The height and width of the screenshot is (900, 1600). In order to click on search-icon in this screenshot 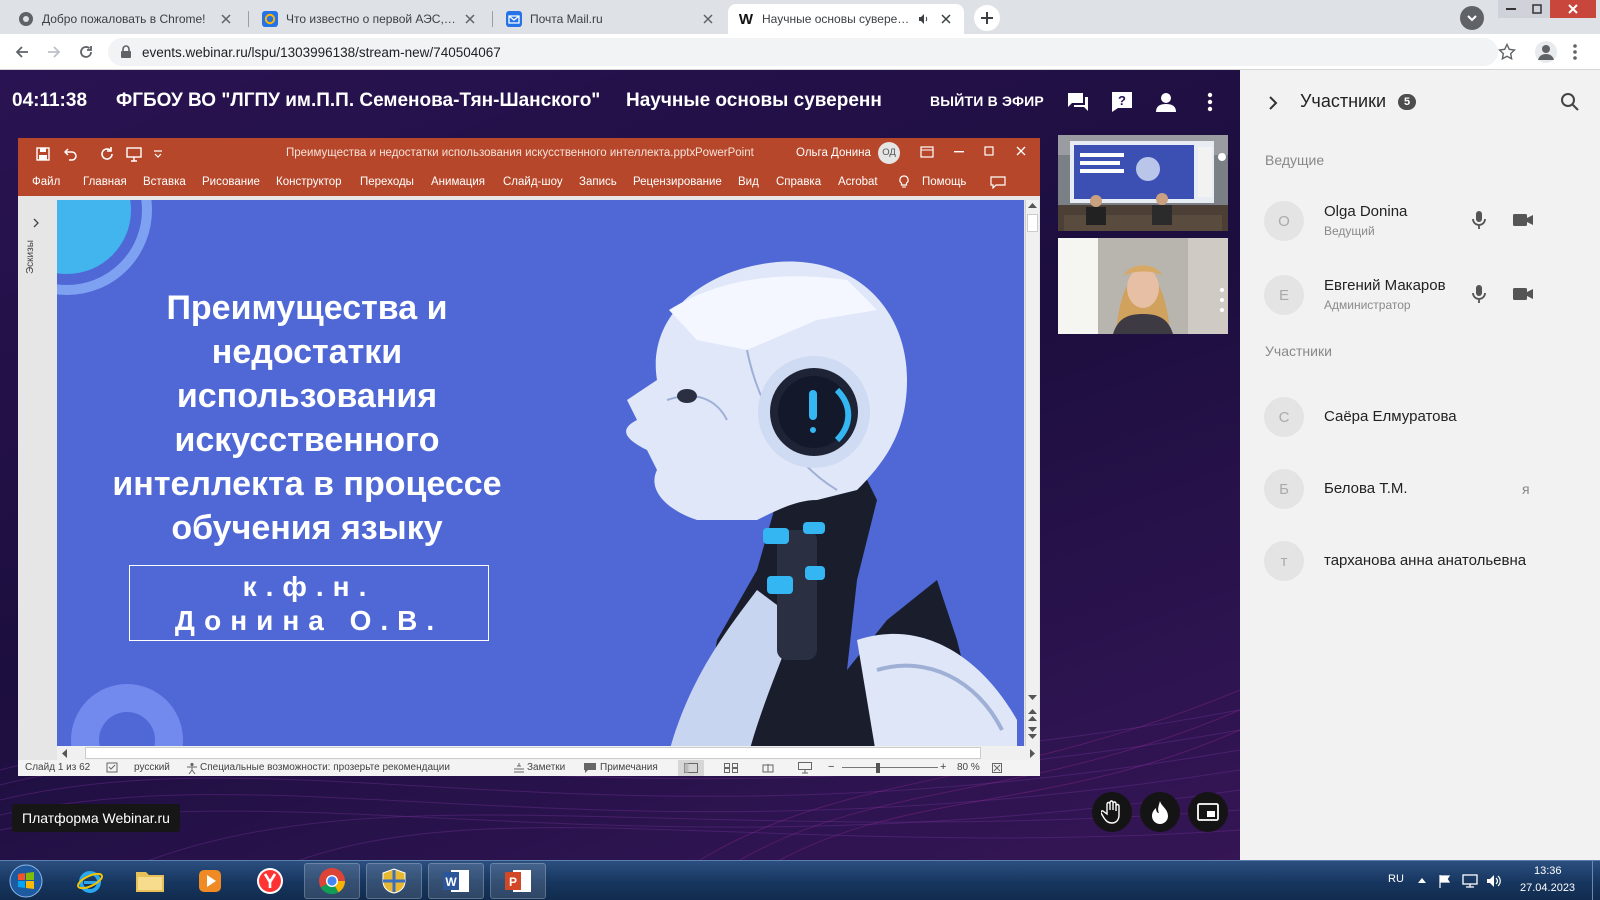, I will do `click(1570, 102)`.